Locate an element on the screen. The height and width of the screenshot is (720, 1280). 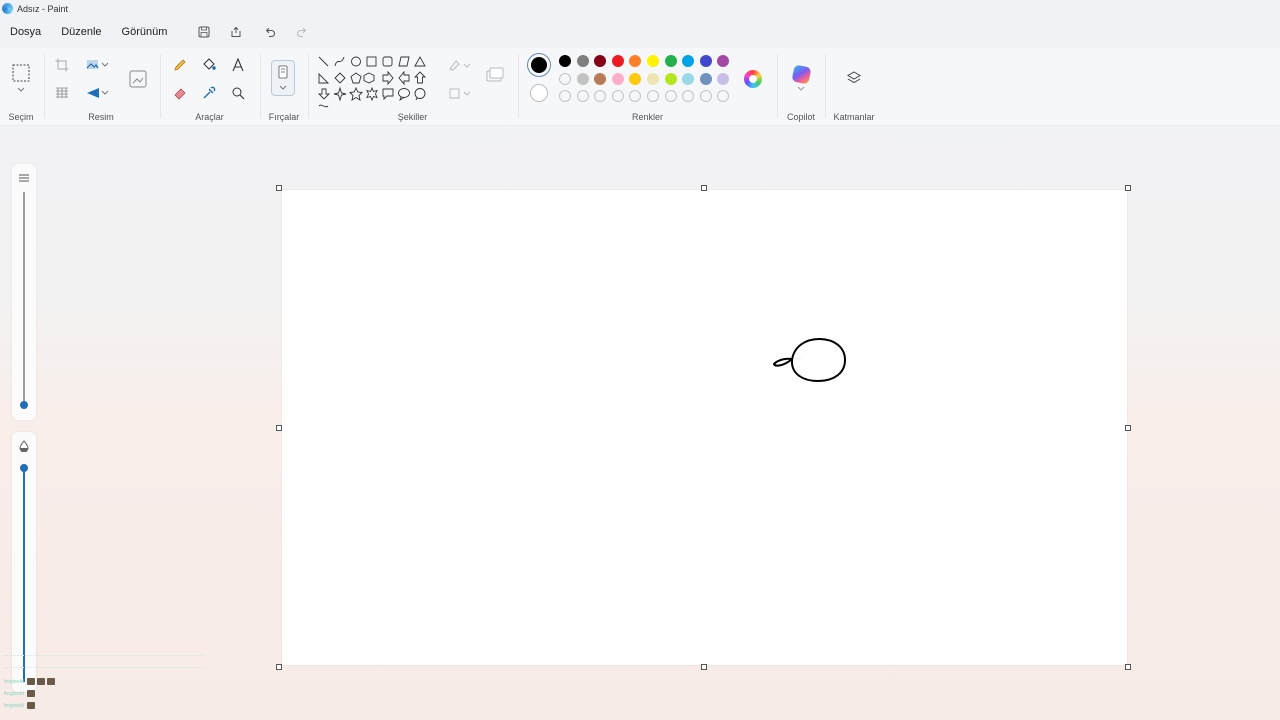
opacity-slider-panel is located at coordinates (24, 562).